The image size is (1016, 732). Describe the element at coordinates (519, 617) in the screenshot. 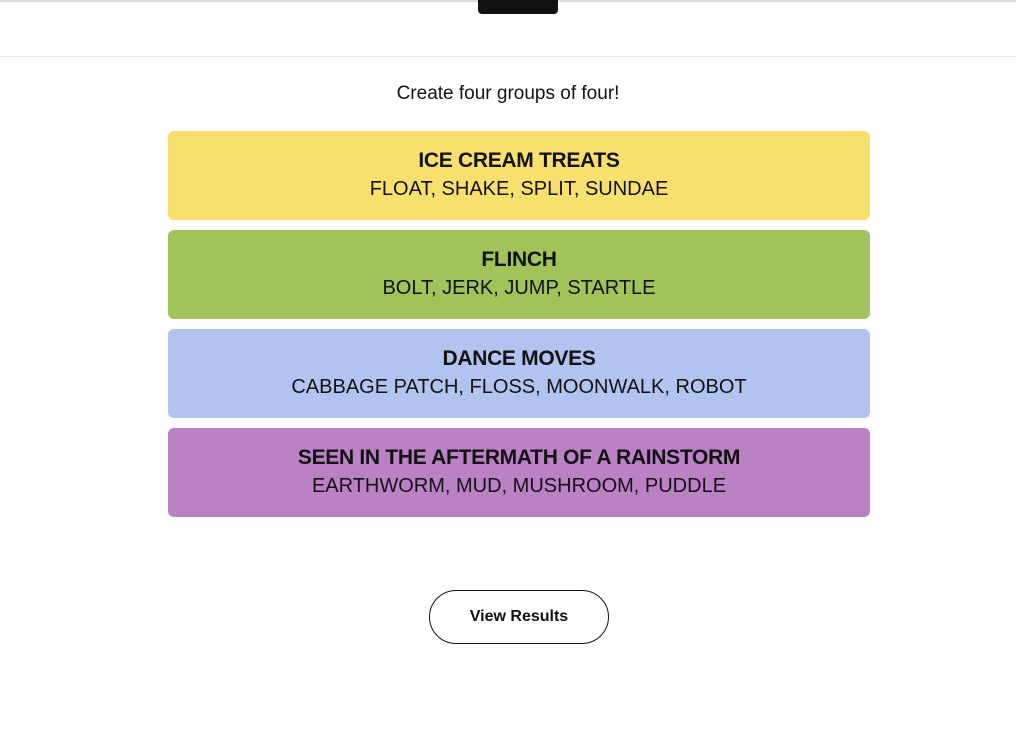

I see `view-results-button: View Results` at that location.